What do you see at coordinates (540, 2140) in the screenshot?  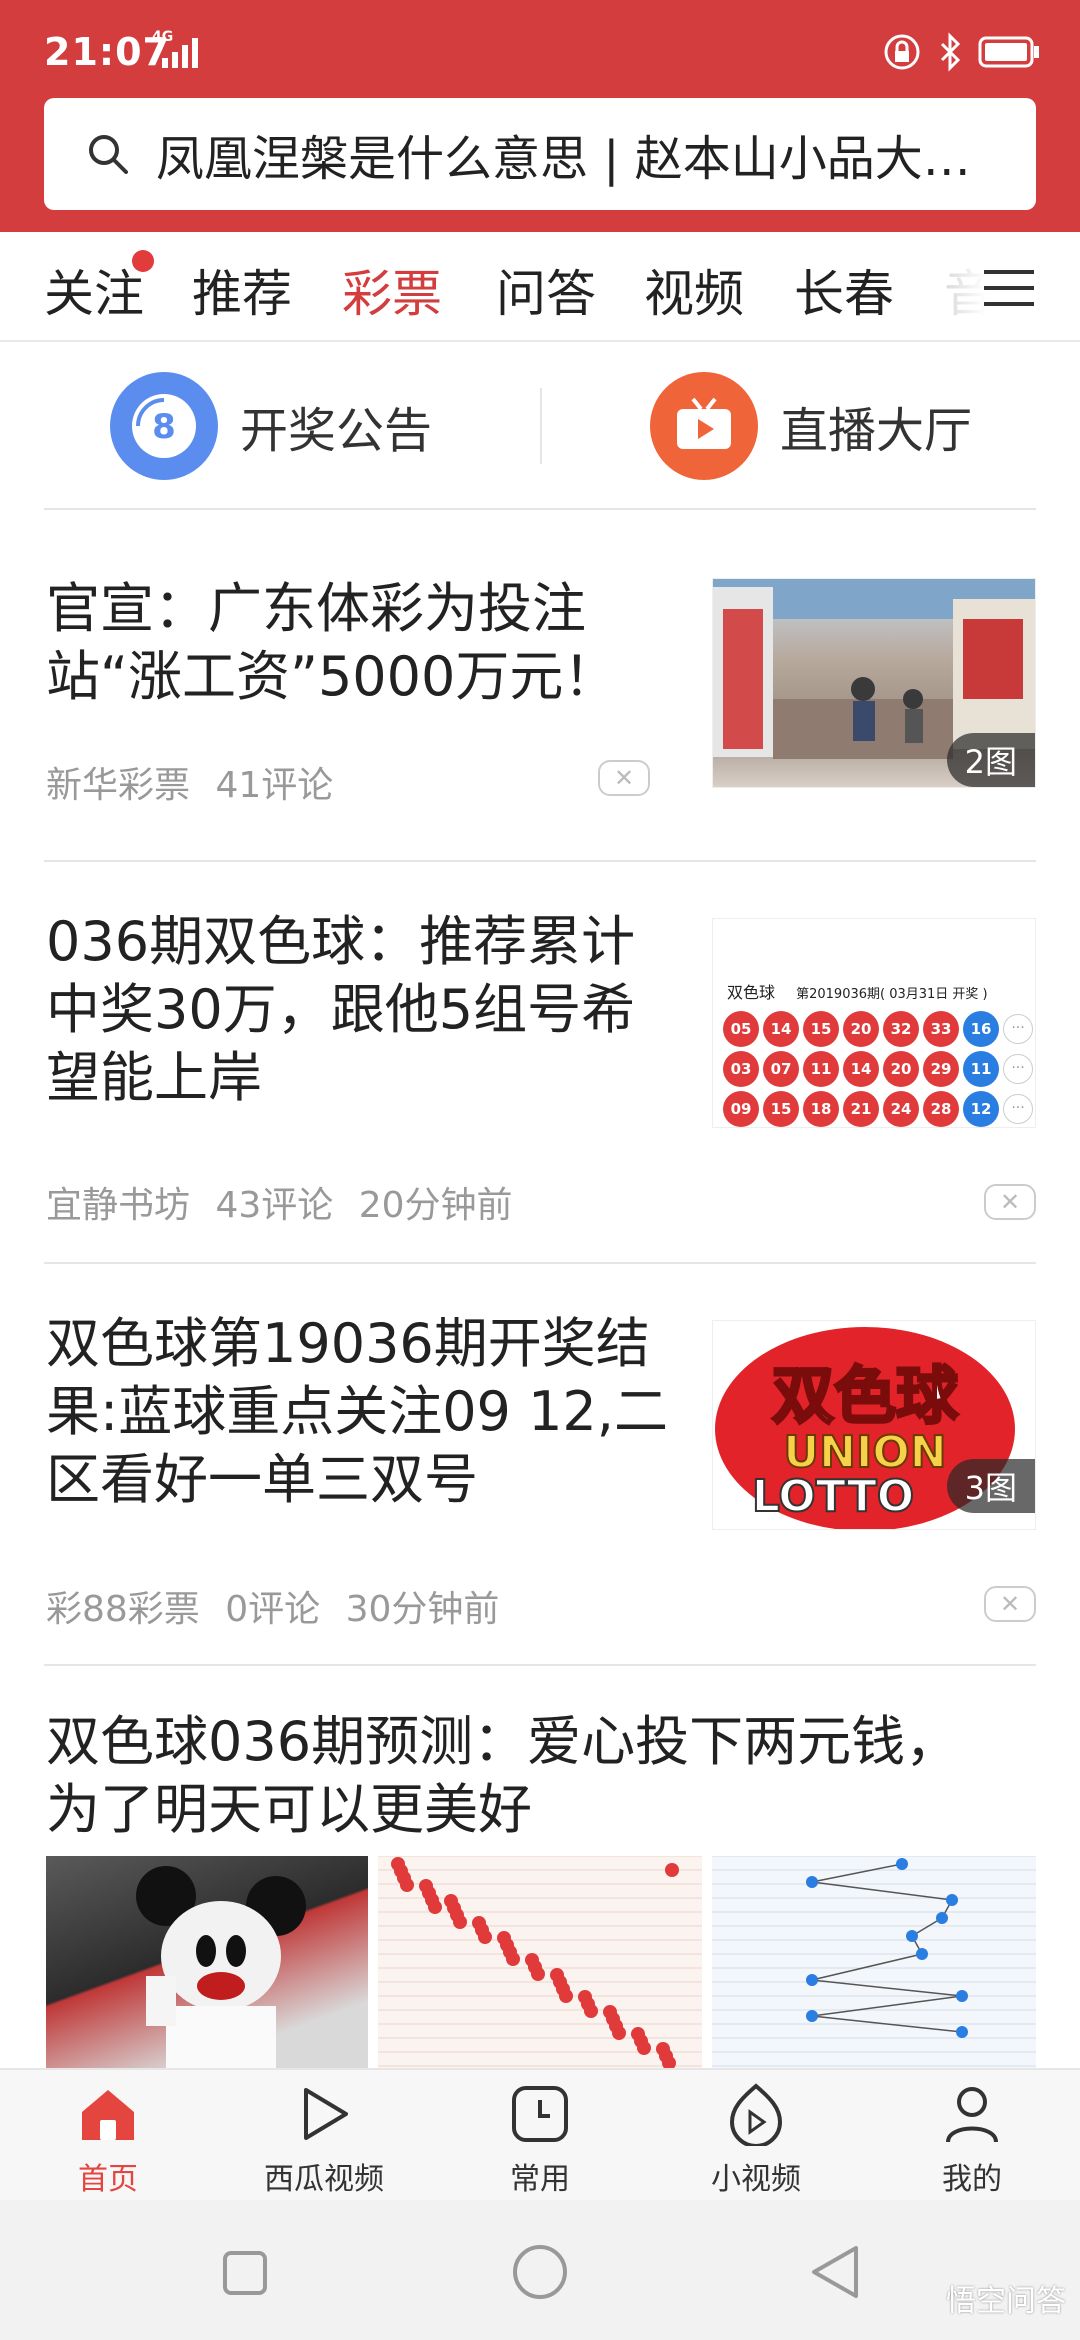 I see `tab-common: 常用` at bounding box center [540, 2140].